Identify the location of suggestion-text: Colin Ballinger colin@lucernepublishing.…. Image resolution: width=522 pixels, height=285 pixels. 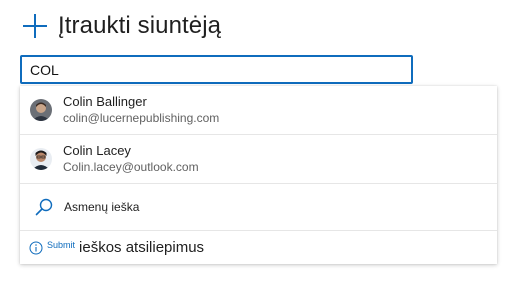
(141, 110).